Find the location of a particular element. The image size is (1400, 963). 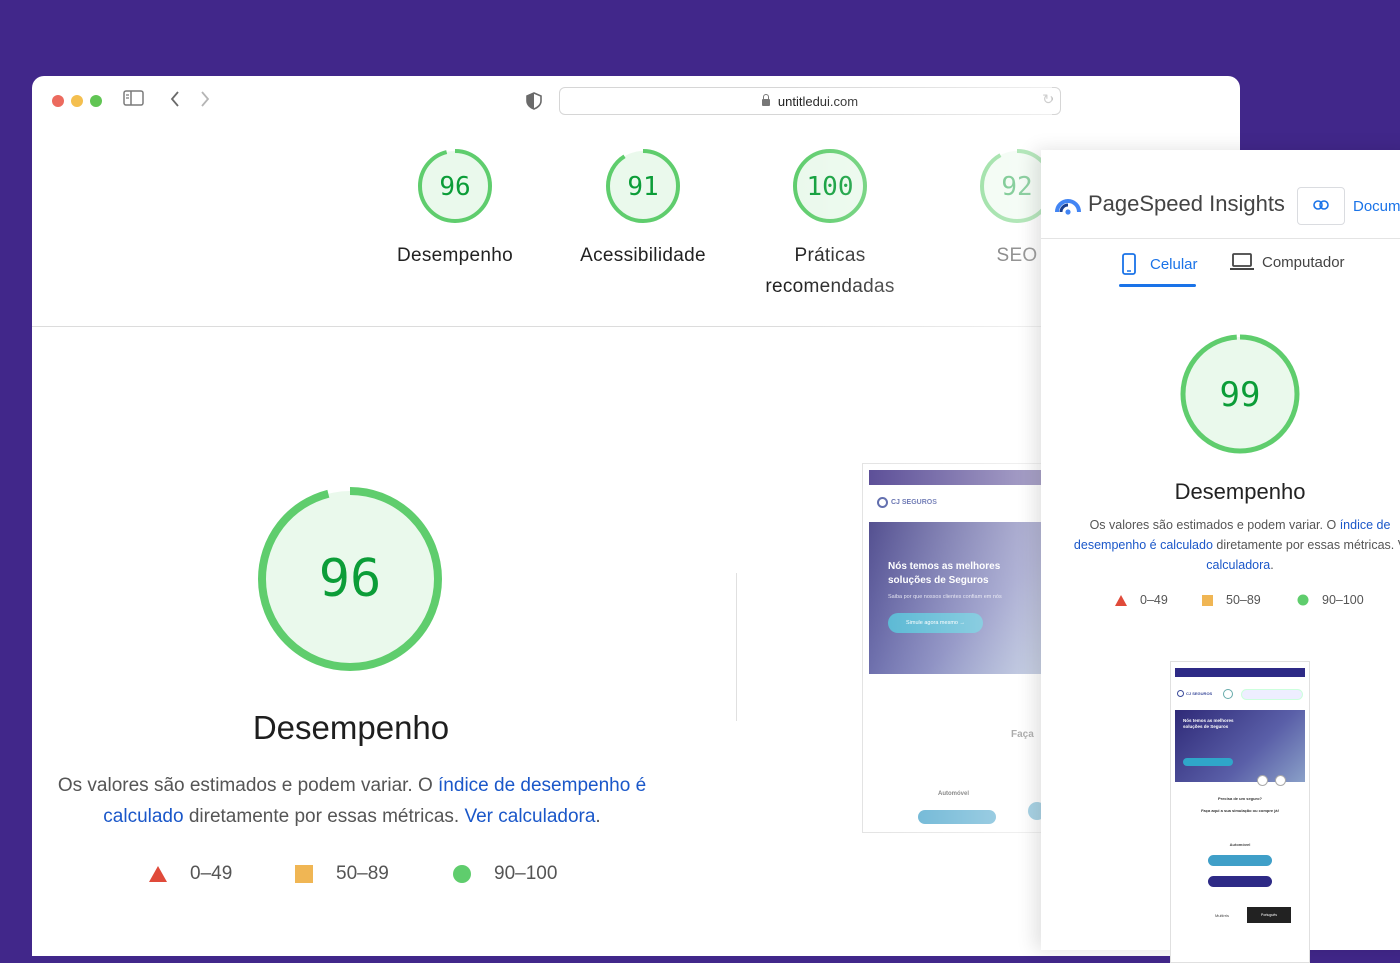

thumb-side-text: Faça is located at coordinates (1022, 734).